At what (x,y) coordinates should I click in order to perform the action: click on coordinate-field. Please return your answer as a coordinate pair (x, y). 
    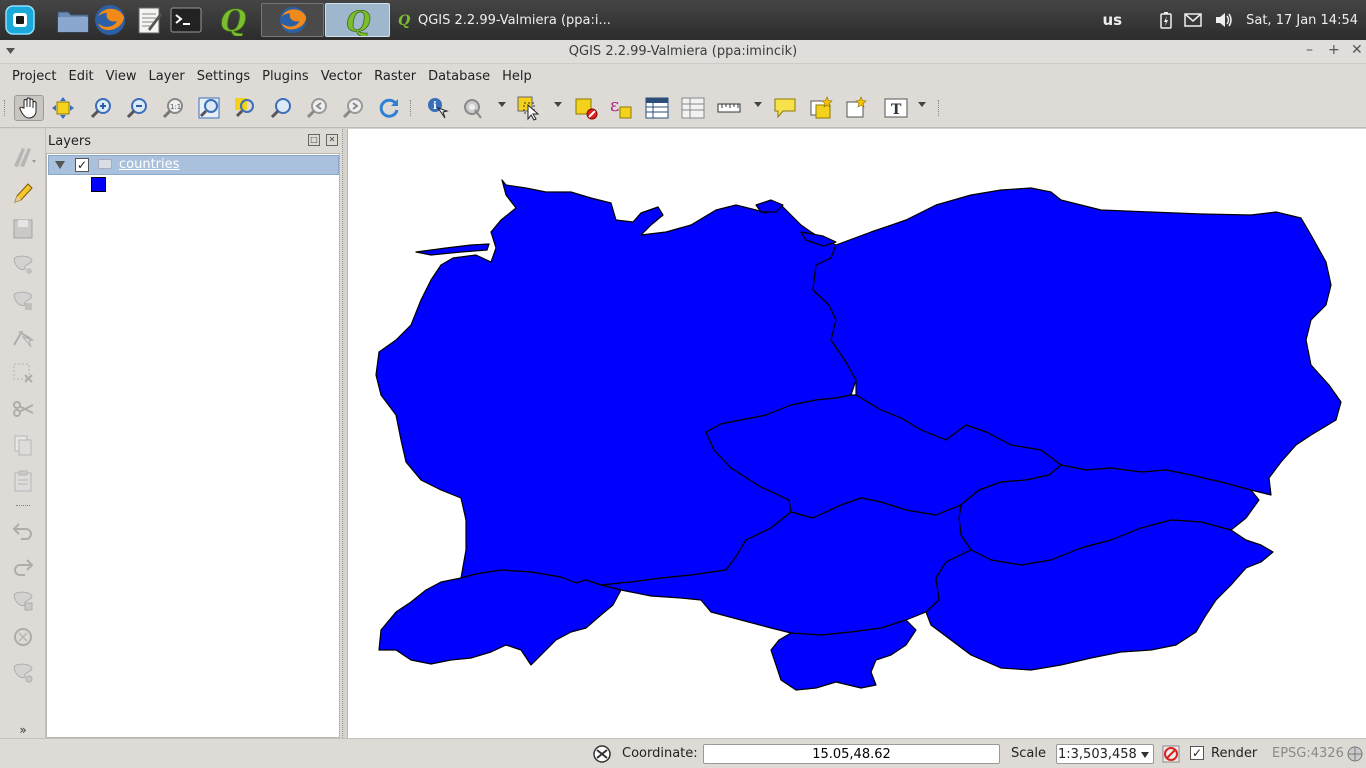
    Looking at the image, I should click on (851, 754).